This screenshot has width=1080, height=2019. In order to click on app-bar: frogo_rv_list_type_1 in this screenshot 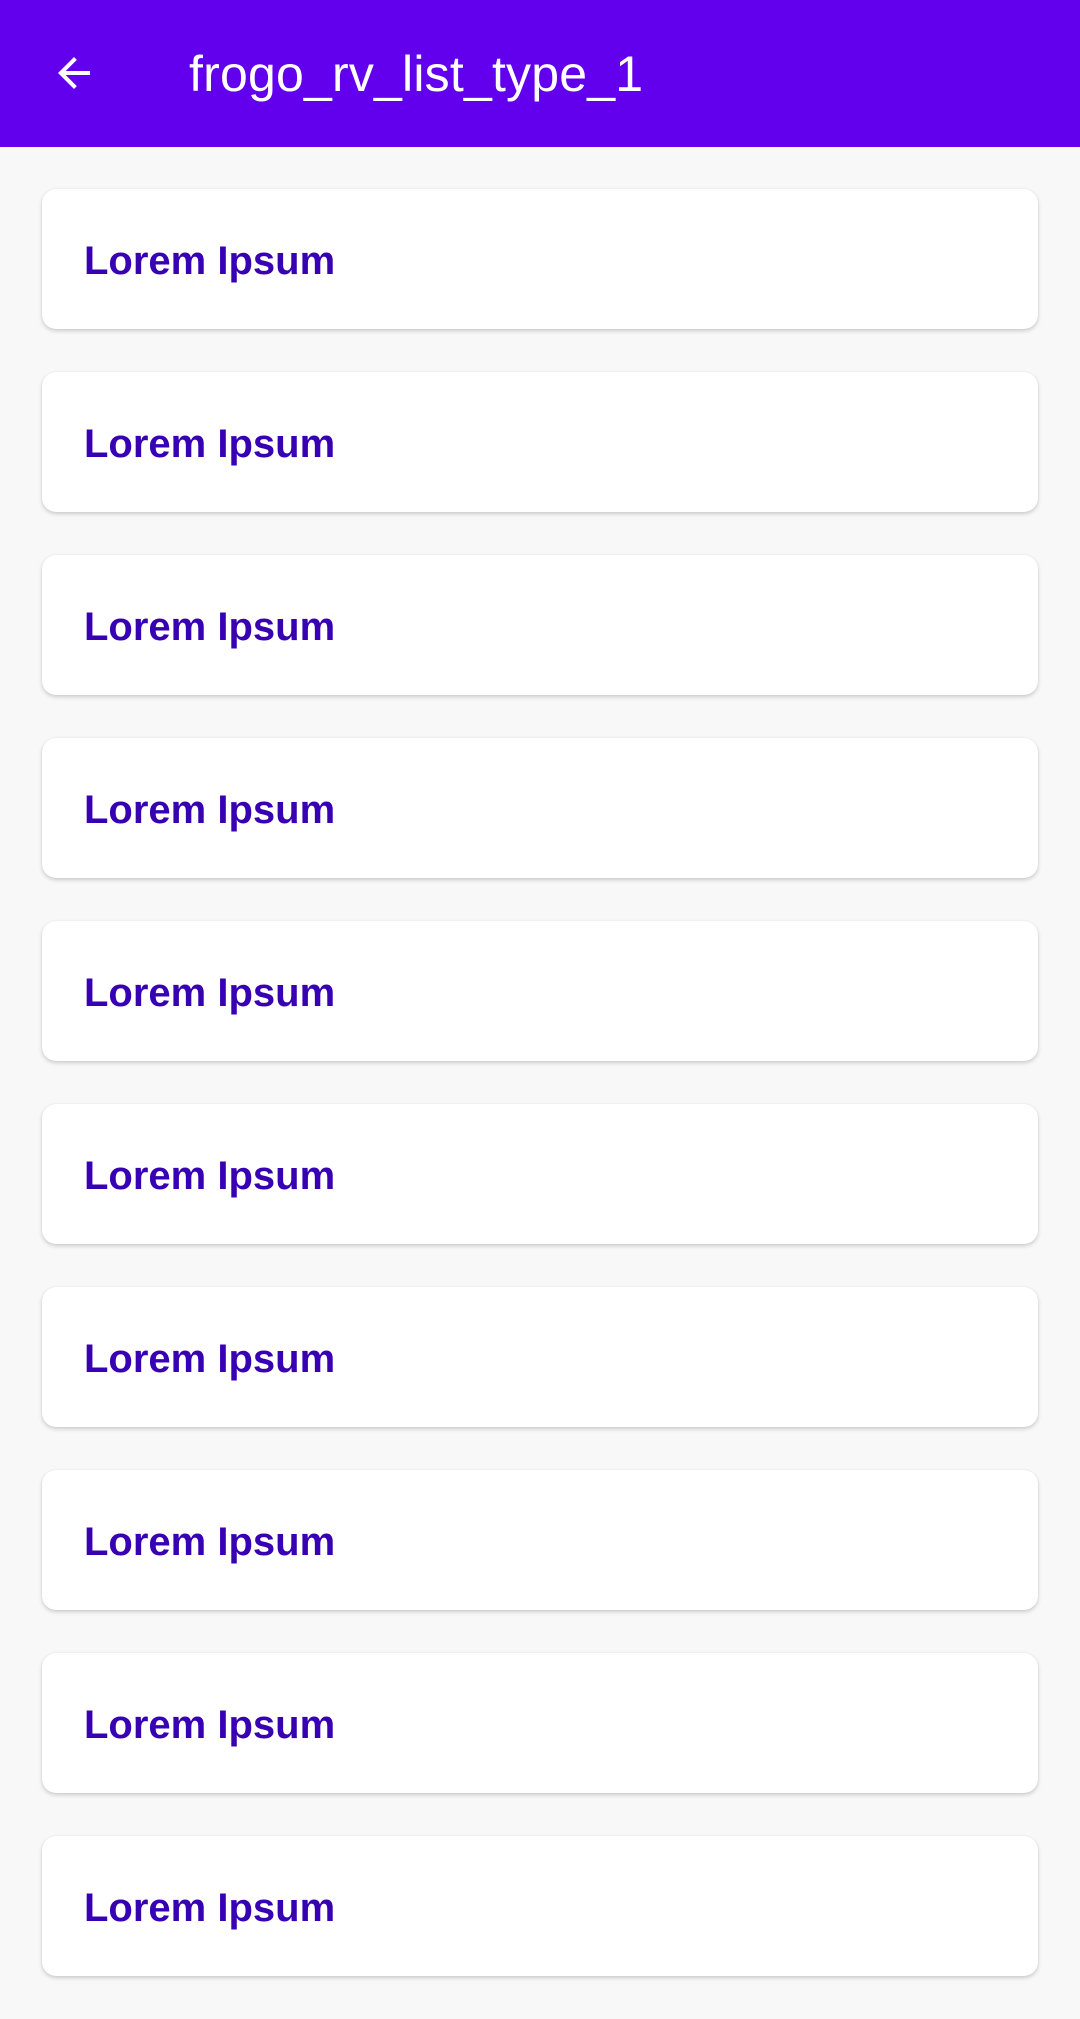, I will do `click(540, 73)`.